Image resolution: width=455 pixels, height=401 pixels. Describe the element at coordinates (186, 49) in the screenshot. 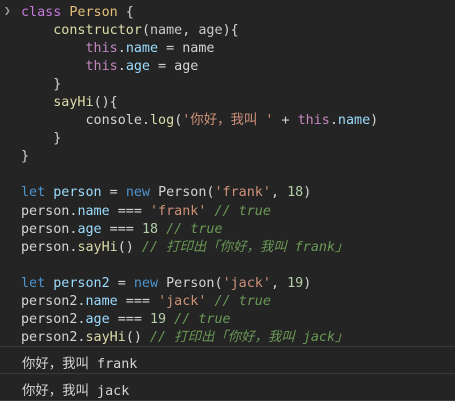

I see `code-token: = name` at that location.